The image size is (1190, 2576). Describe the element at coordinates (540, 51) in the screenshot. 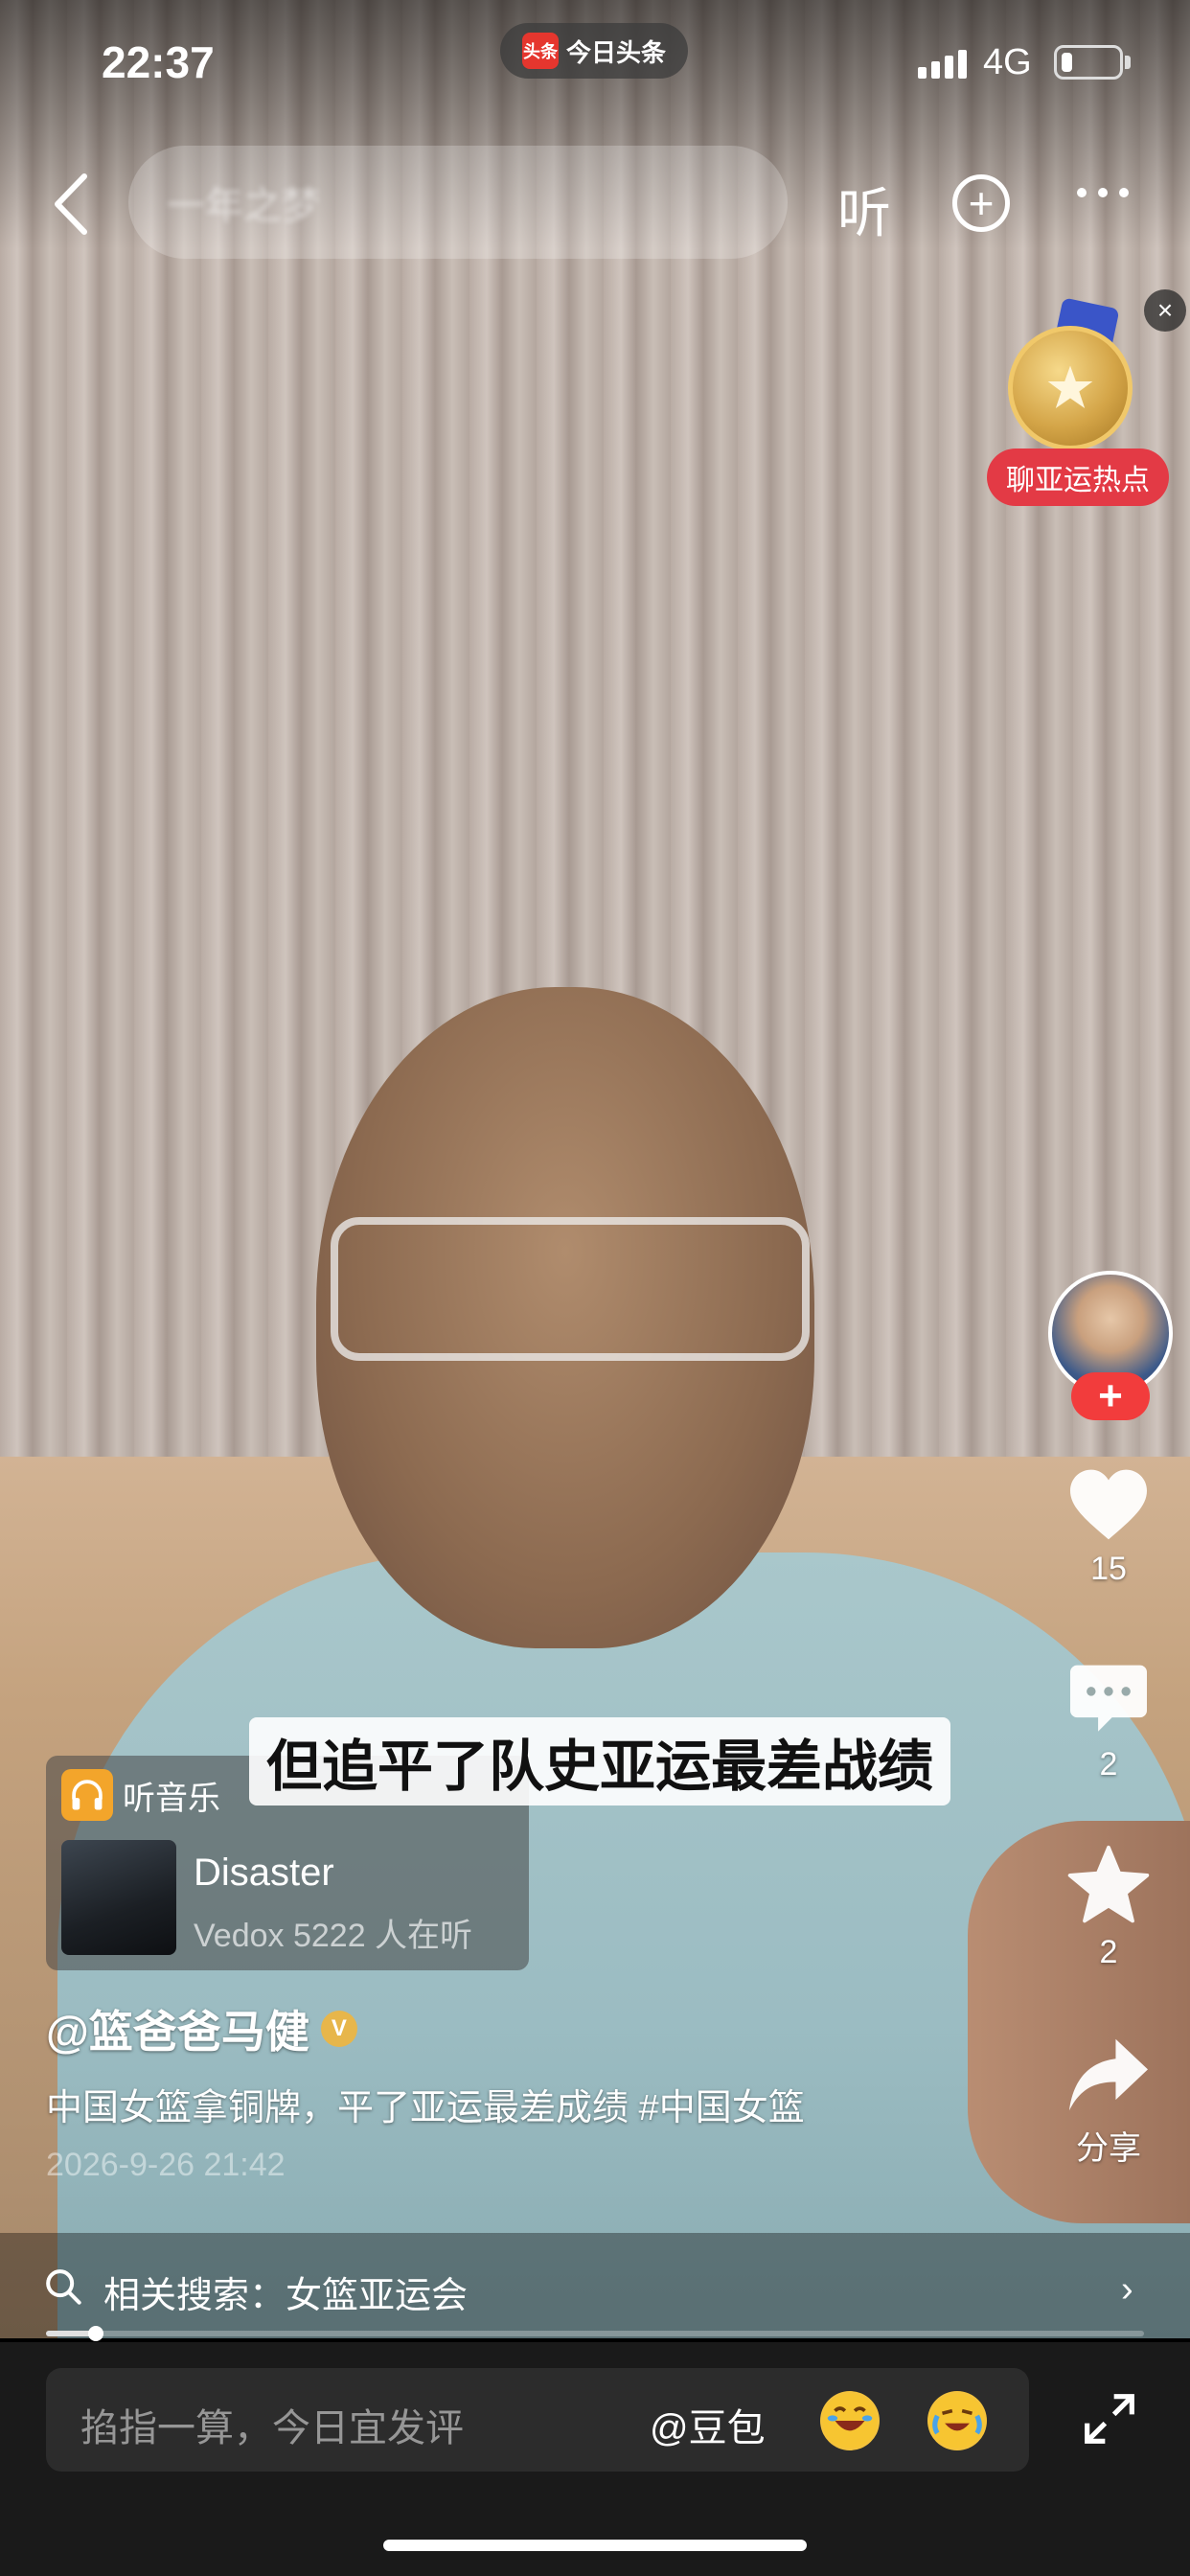

I see `toutiao-logo-icon: 头条` at that location.